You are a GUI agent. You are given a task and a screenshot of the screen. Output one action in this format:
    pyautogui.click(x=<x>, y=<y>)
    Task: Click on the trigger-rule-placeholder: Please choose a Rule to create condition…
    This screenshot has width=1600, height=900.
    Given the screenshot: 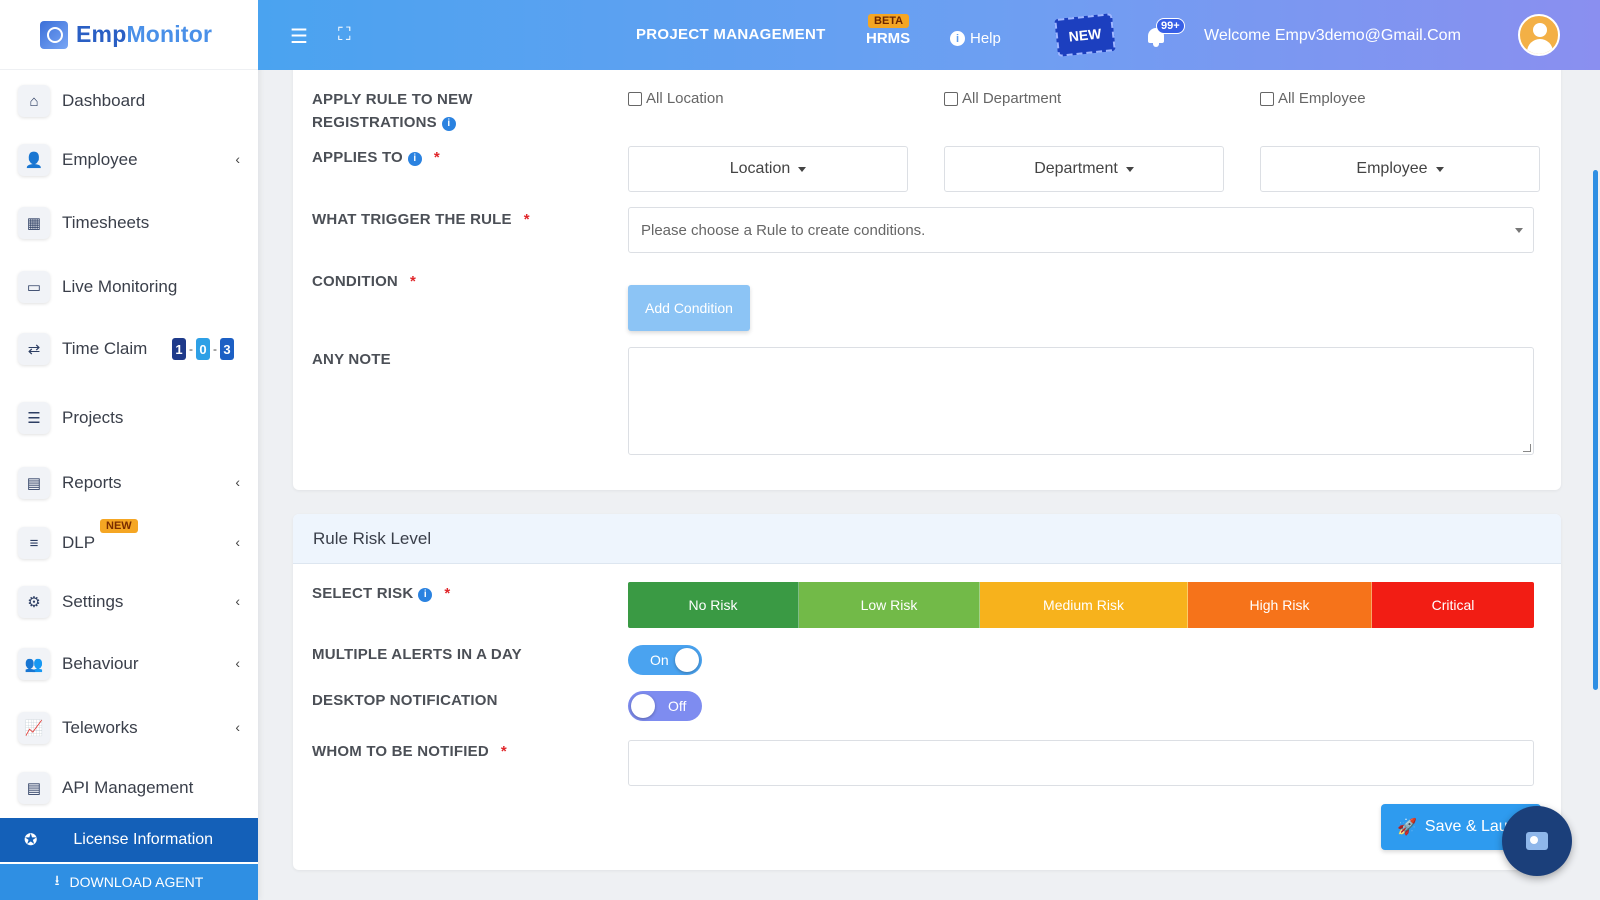 What is the action you would take?
    pyautogui.click(x=783, y=230)
    